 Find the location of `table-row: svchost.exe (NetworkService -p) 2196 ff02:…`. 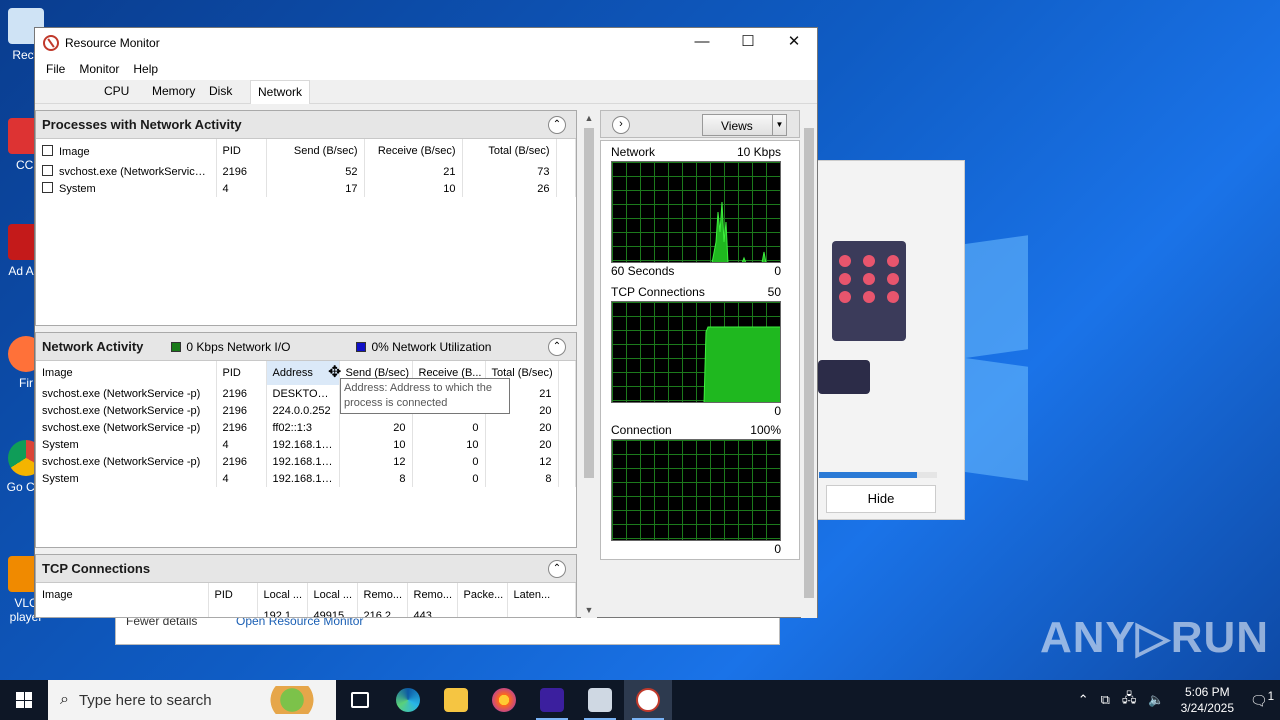

table-row: svchost.exe (NetworkService -p) 2196 ff02:… is located at coordinates (306, 427).